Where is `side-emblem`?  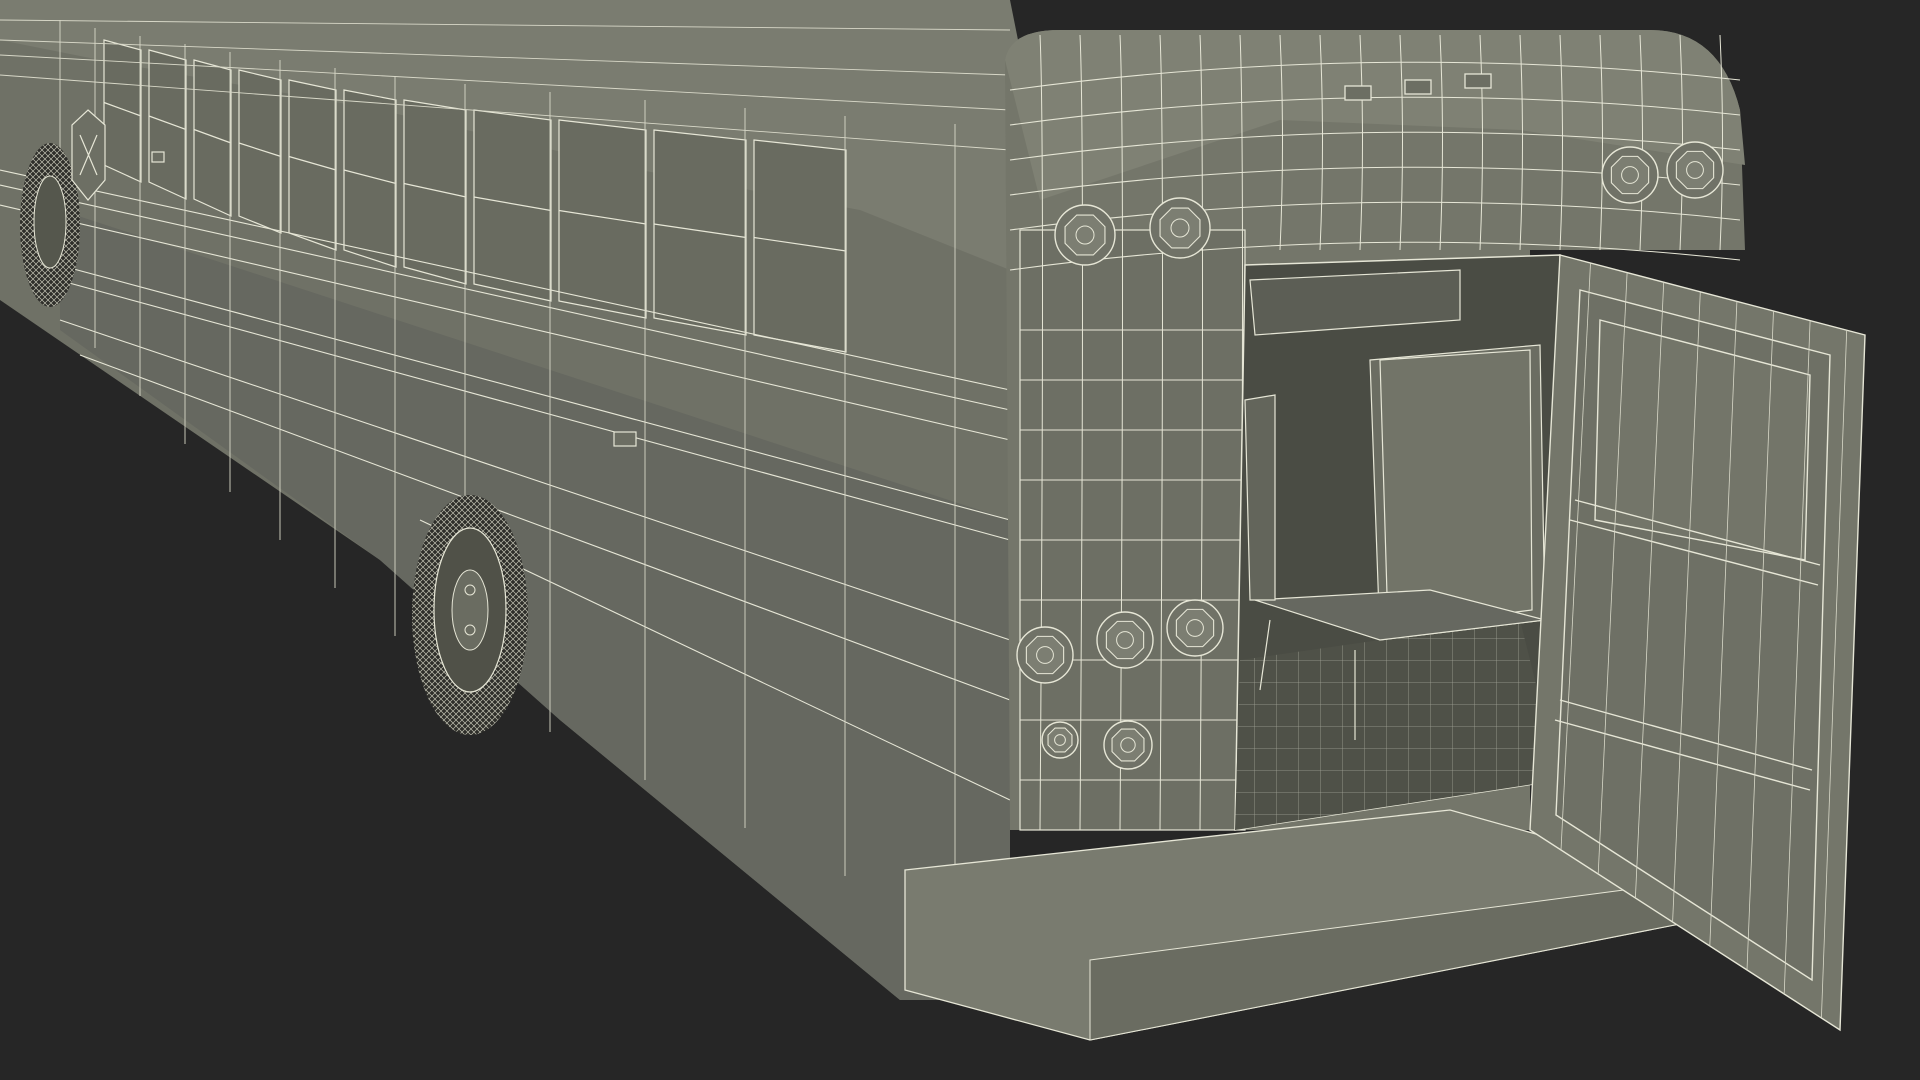 side-emblem is located at coordinates (88, 155).